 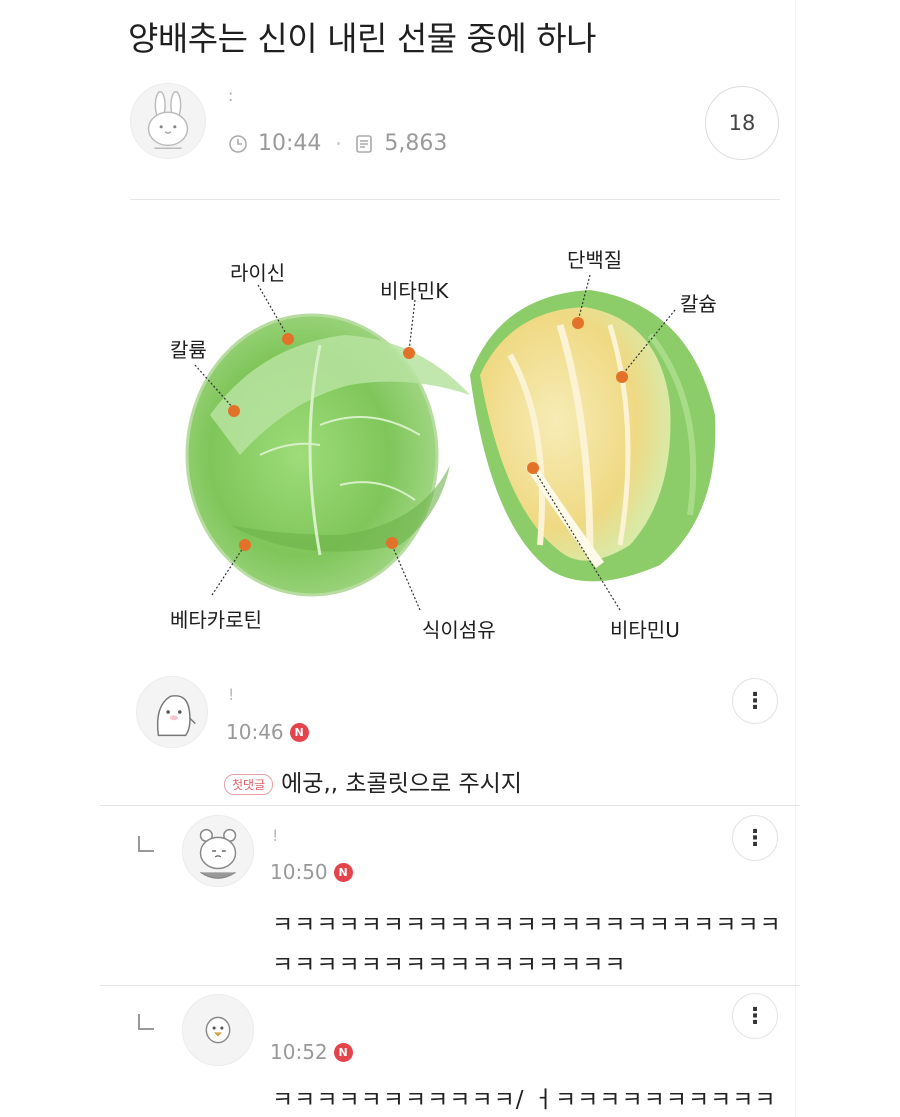 I want to click on chick-avatar-icon, so click(x=218, y=1030).